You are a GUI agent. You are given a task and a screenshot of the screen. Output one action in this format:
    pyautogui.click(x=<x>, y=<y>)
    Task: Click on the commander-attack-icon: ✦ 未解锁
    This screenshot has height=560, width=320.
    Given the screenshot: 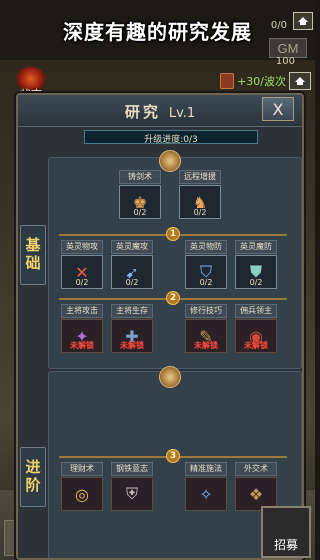 What is the action you would take?
    pyautogui.click(x=82, y=336)
    